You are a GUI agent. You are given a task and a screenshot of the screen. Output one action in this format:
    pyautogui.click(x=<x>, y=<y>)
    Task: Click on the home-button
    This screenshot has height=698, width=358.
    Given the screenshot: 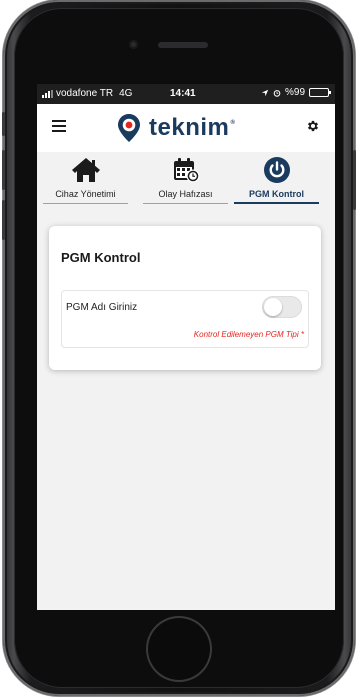 What is the action you would take?
    pyautogui.click(x=179, y=649)
    